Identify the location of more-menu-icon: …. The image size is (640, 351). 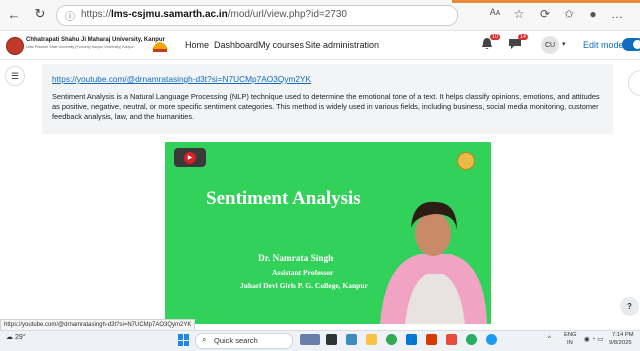
(617, 14).